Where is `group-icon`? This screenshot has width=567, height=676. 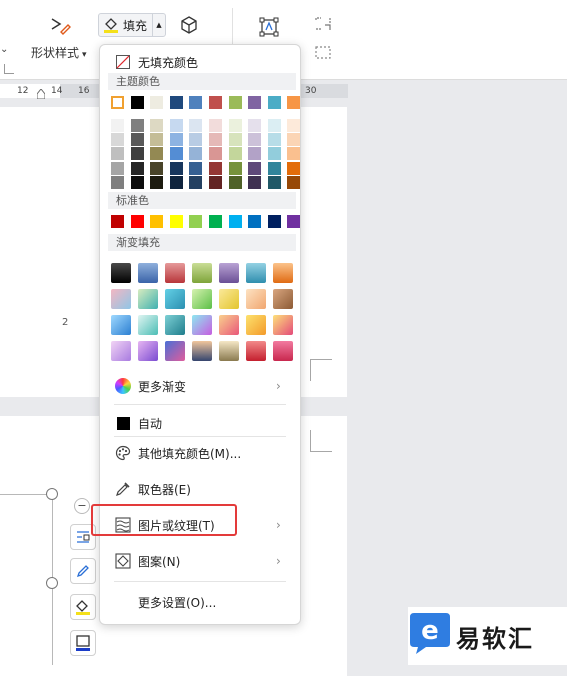 group-icon is located at coordinates (323, 53).